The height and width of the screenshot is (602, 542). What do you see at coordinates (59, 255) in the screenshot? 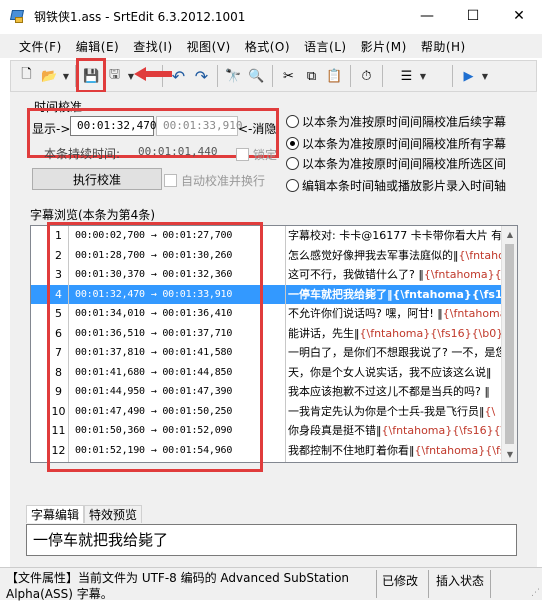
I see `row-number: 2` at bounding box center [59, 255].